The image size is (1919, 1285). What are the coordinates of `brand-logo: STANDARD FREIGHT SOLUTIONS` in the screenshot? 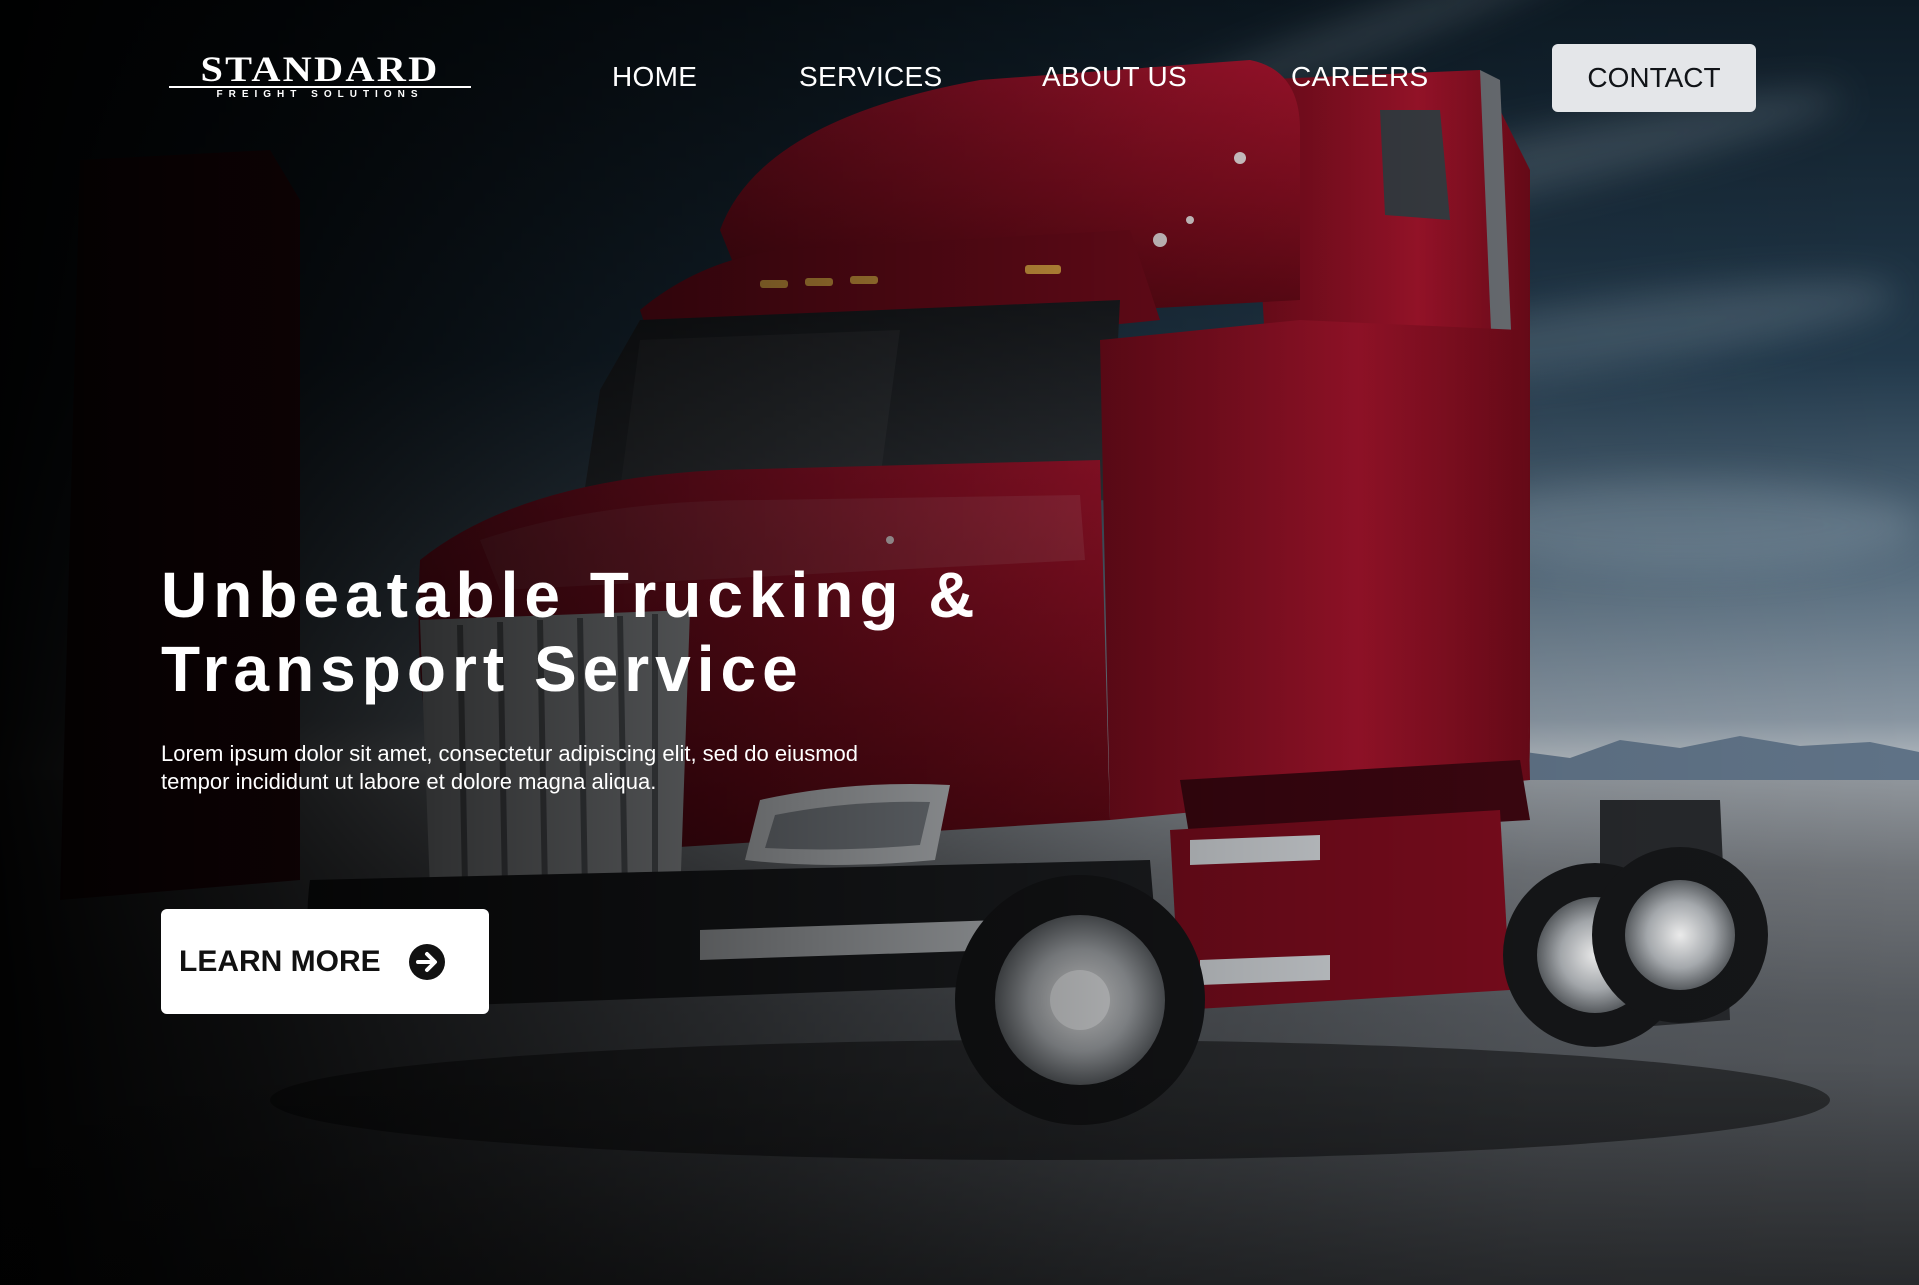 It's located at (320, 76).